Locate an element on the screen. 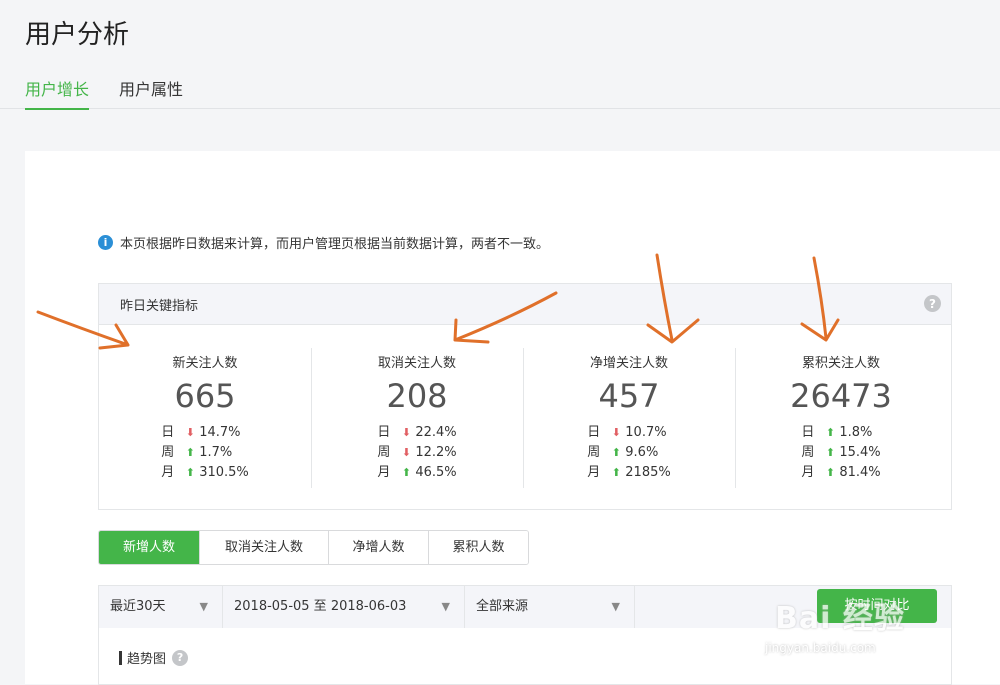 This screenshot has height=685, width=1000. watermark-site: jingyan.baidu.com is located at coordinates (820, 648).